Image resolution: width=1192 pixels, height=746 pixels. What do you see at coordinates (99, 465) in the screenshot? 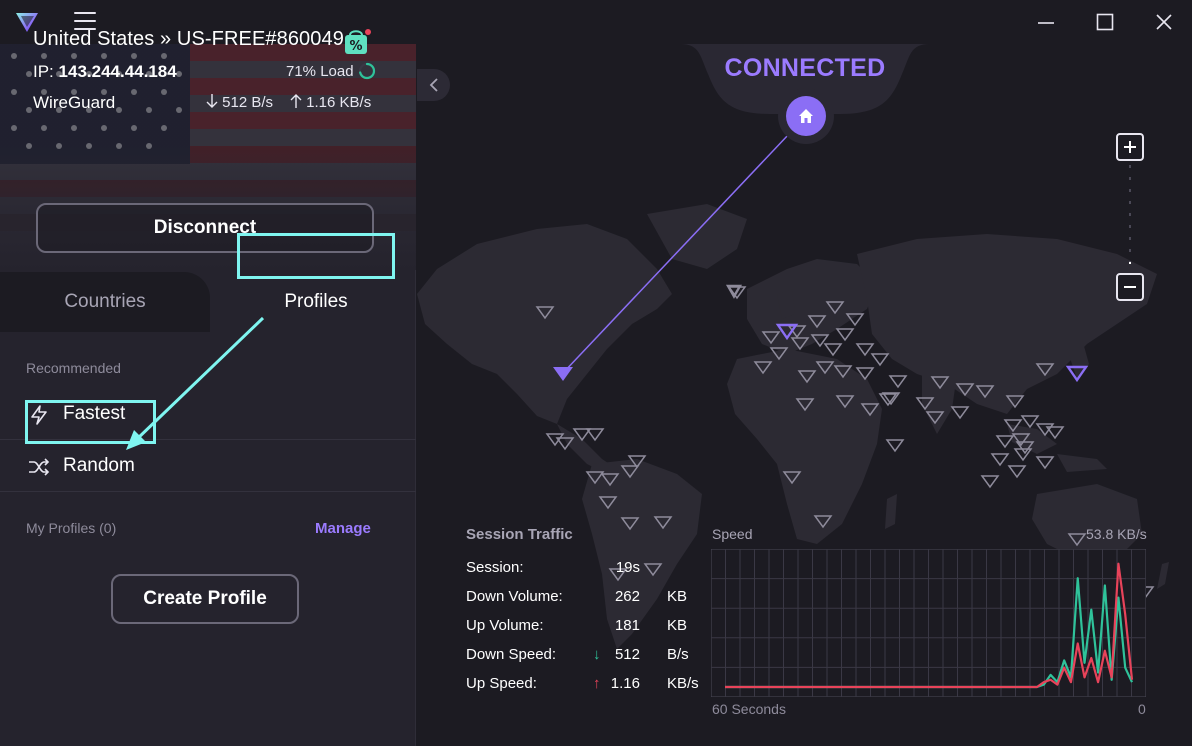
I see `profile-random-label: Random` at bounding box center [99, 465].